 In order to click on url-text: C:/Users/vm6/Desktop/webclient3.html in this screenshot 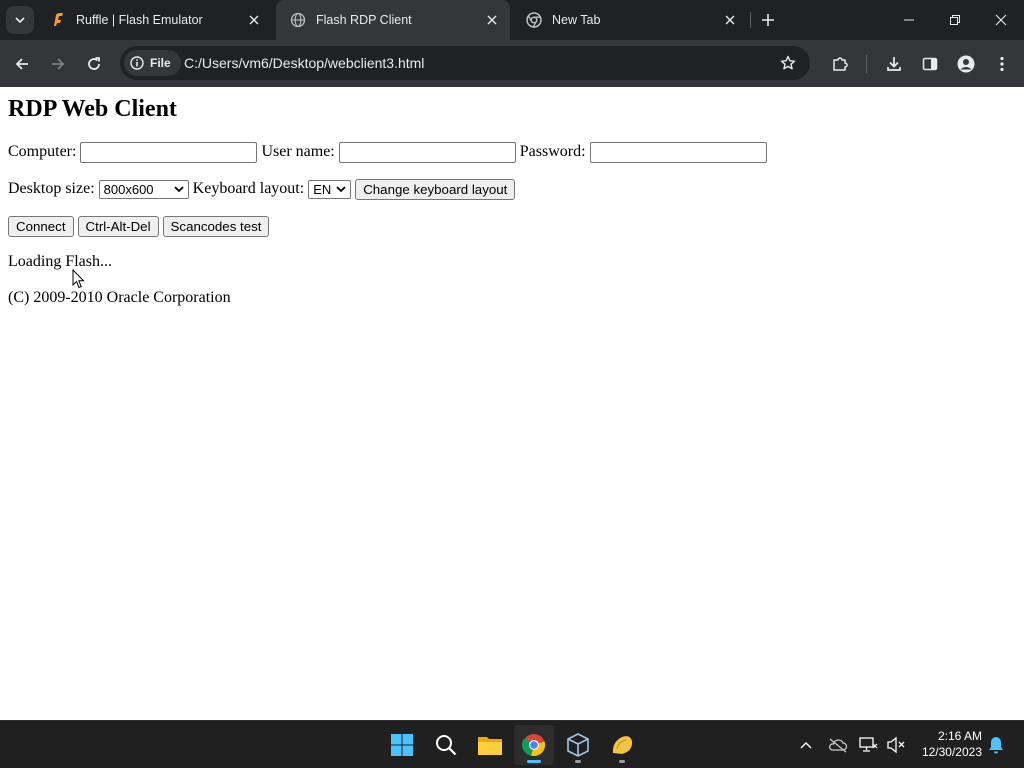, I will do `click(304, 63)`.